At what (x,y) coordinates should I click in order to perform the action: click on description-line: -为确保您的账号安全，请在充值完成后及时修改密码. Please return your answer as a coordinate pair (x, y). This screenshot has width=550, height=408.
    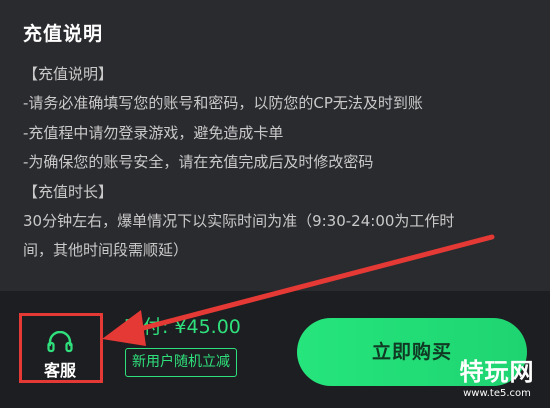
    Looking at the image, I should click on (198, 162).